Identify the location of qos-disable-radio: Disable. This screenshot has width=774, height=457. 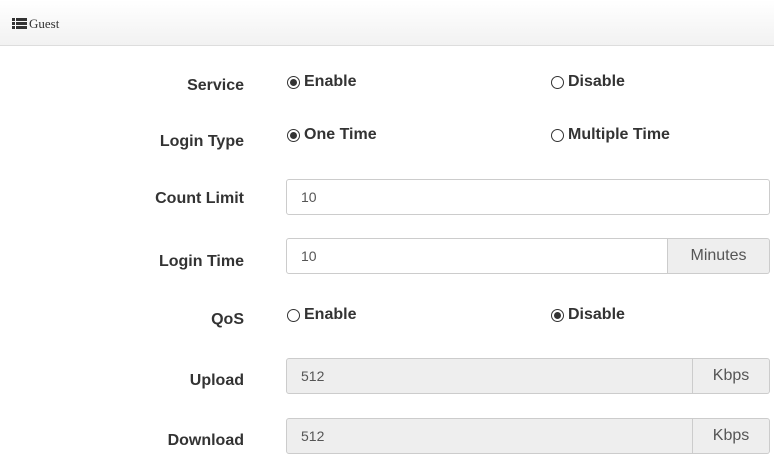
(588, 315).